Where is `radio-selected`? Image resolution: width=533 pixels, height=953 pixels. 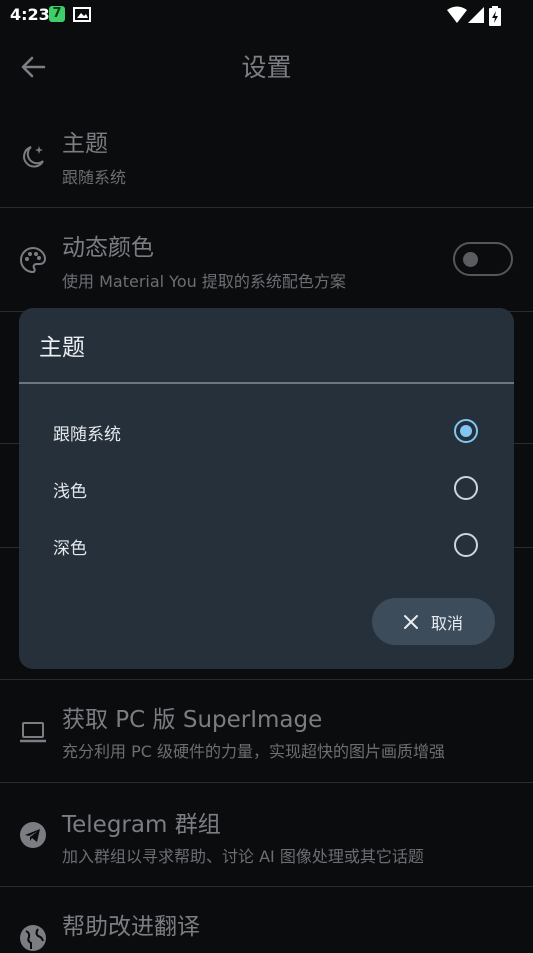
radio-selected is located at coordinates (466, 431).